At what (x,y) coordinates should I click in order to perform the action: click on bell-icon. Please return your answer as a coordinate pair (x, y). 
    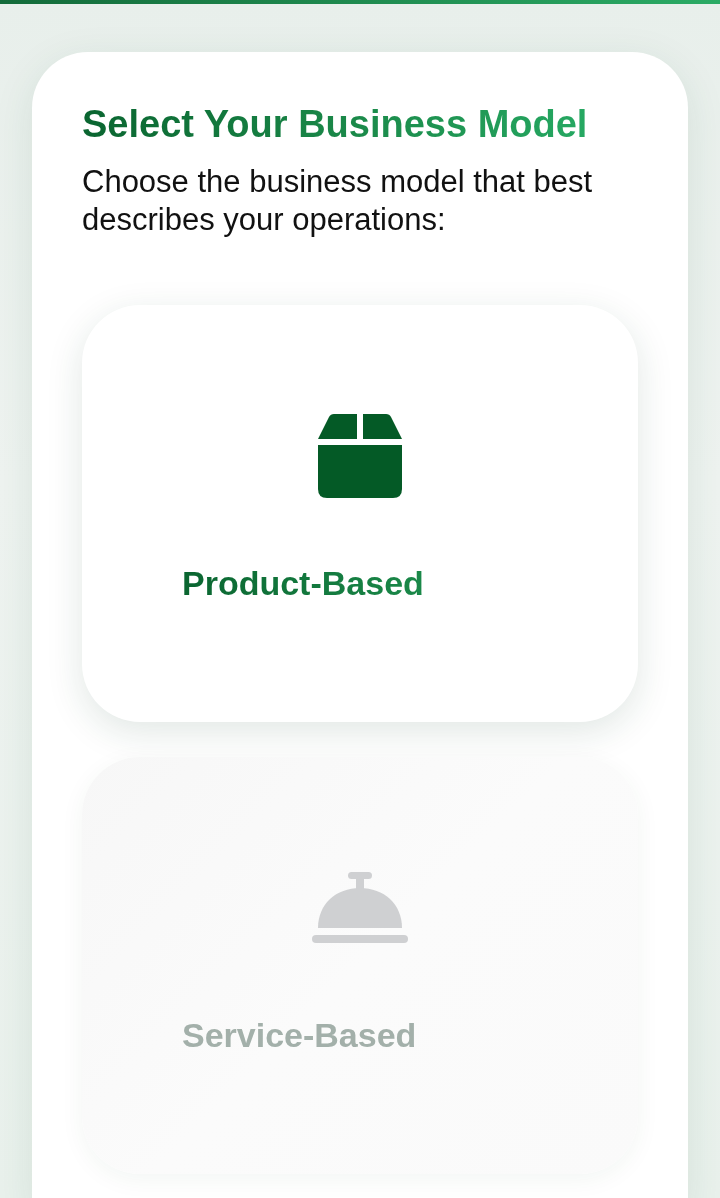
    Looking at the image, I should click on (360, 907).